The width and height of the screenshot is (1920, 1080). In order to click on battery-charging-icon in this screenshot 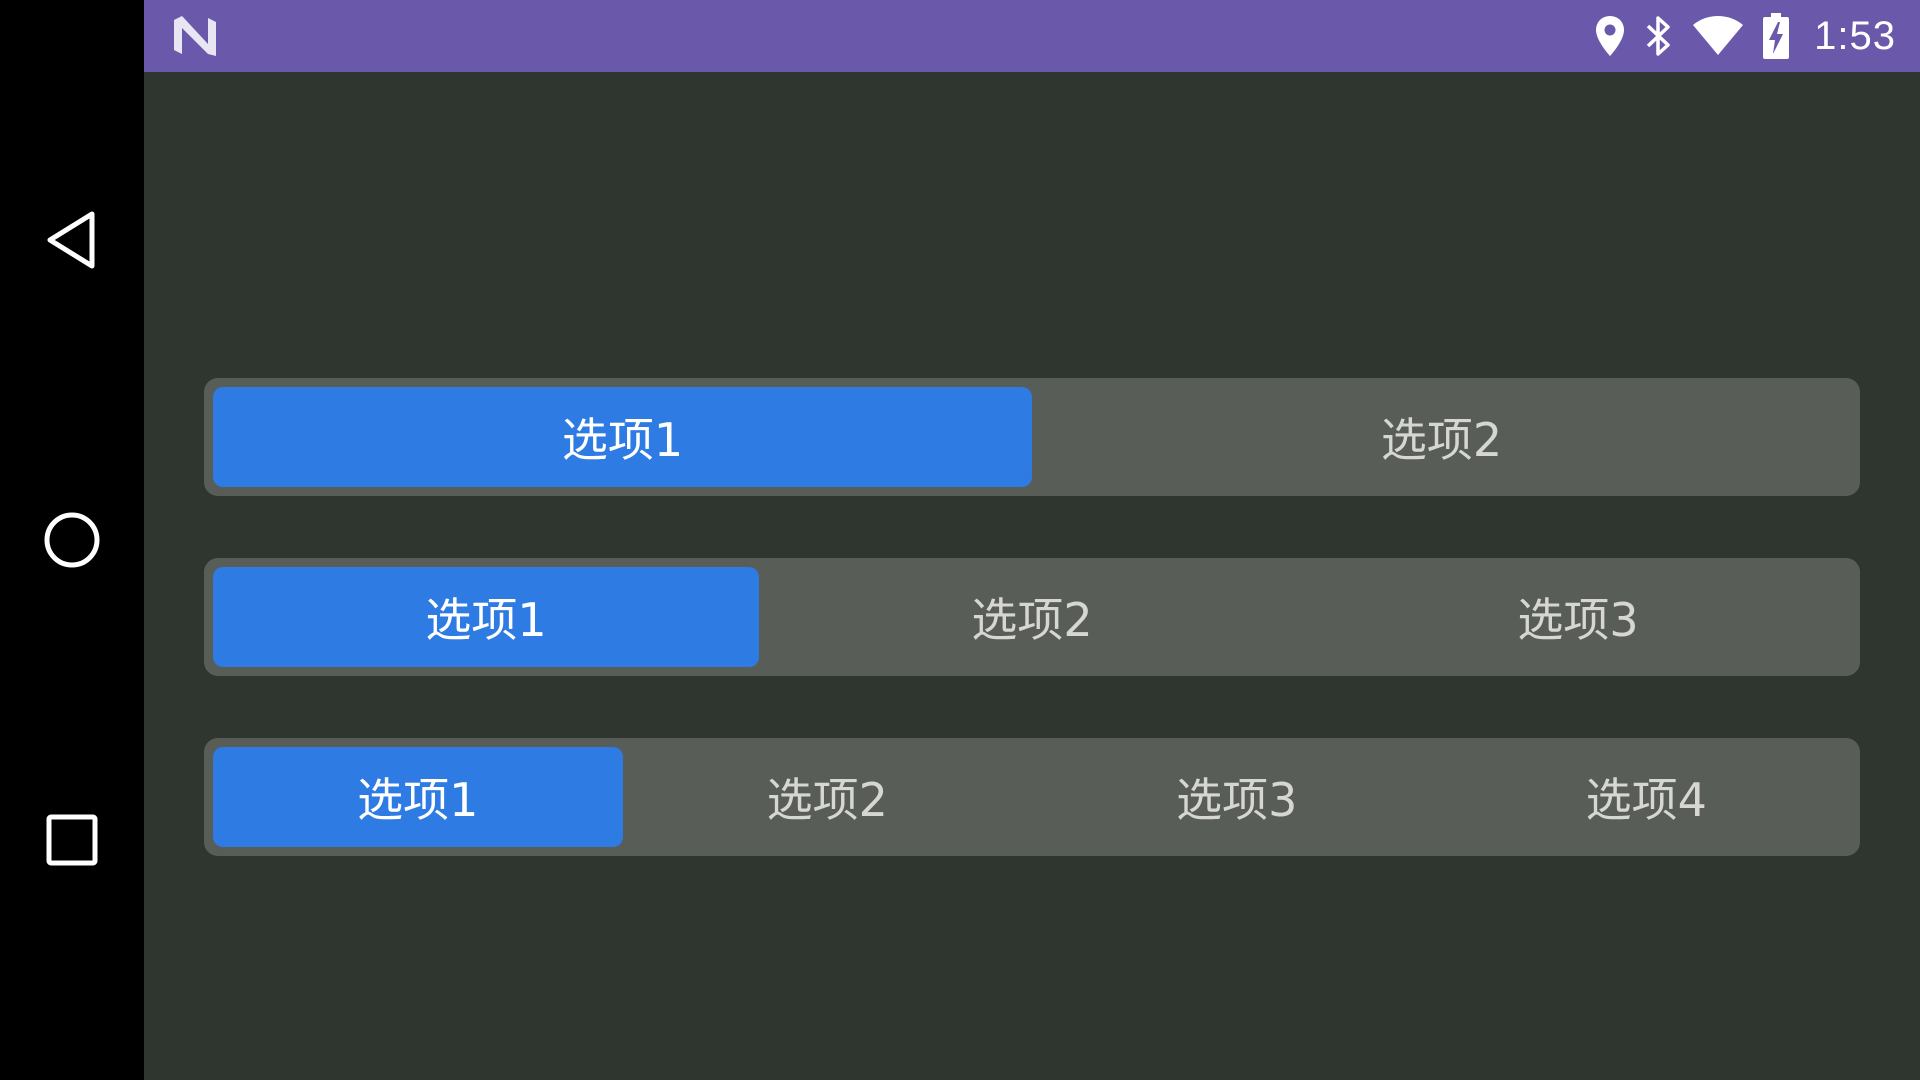, I will do `click(1776, 36)`.